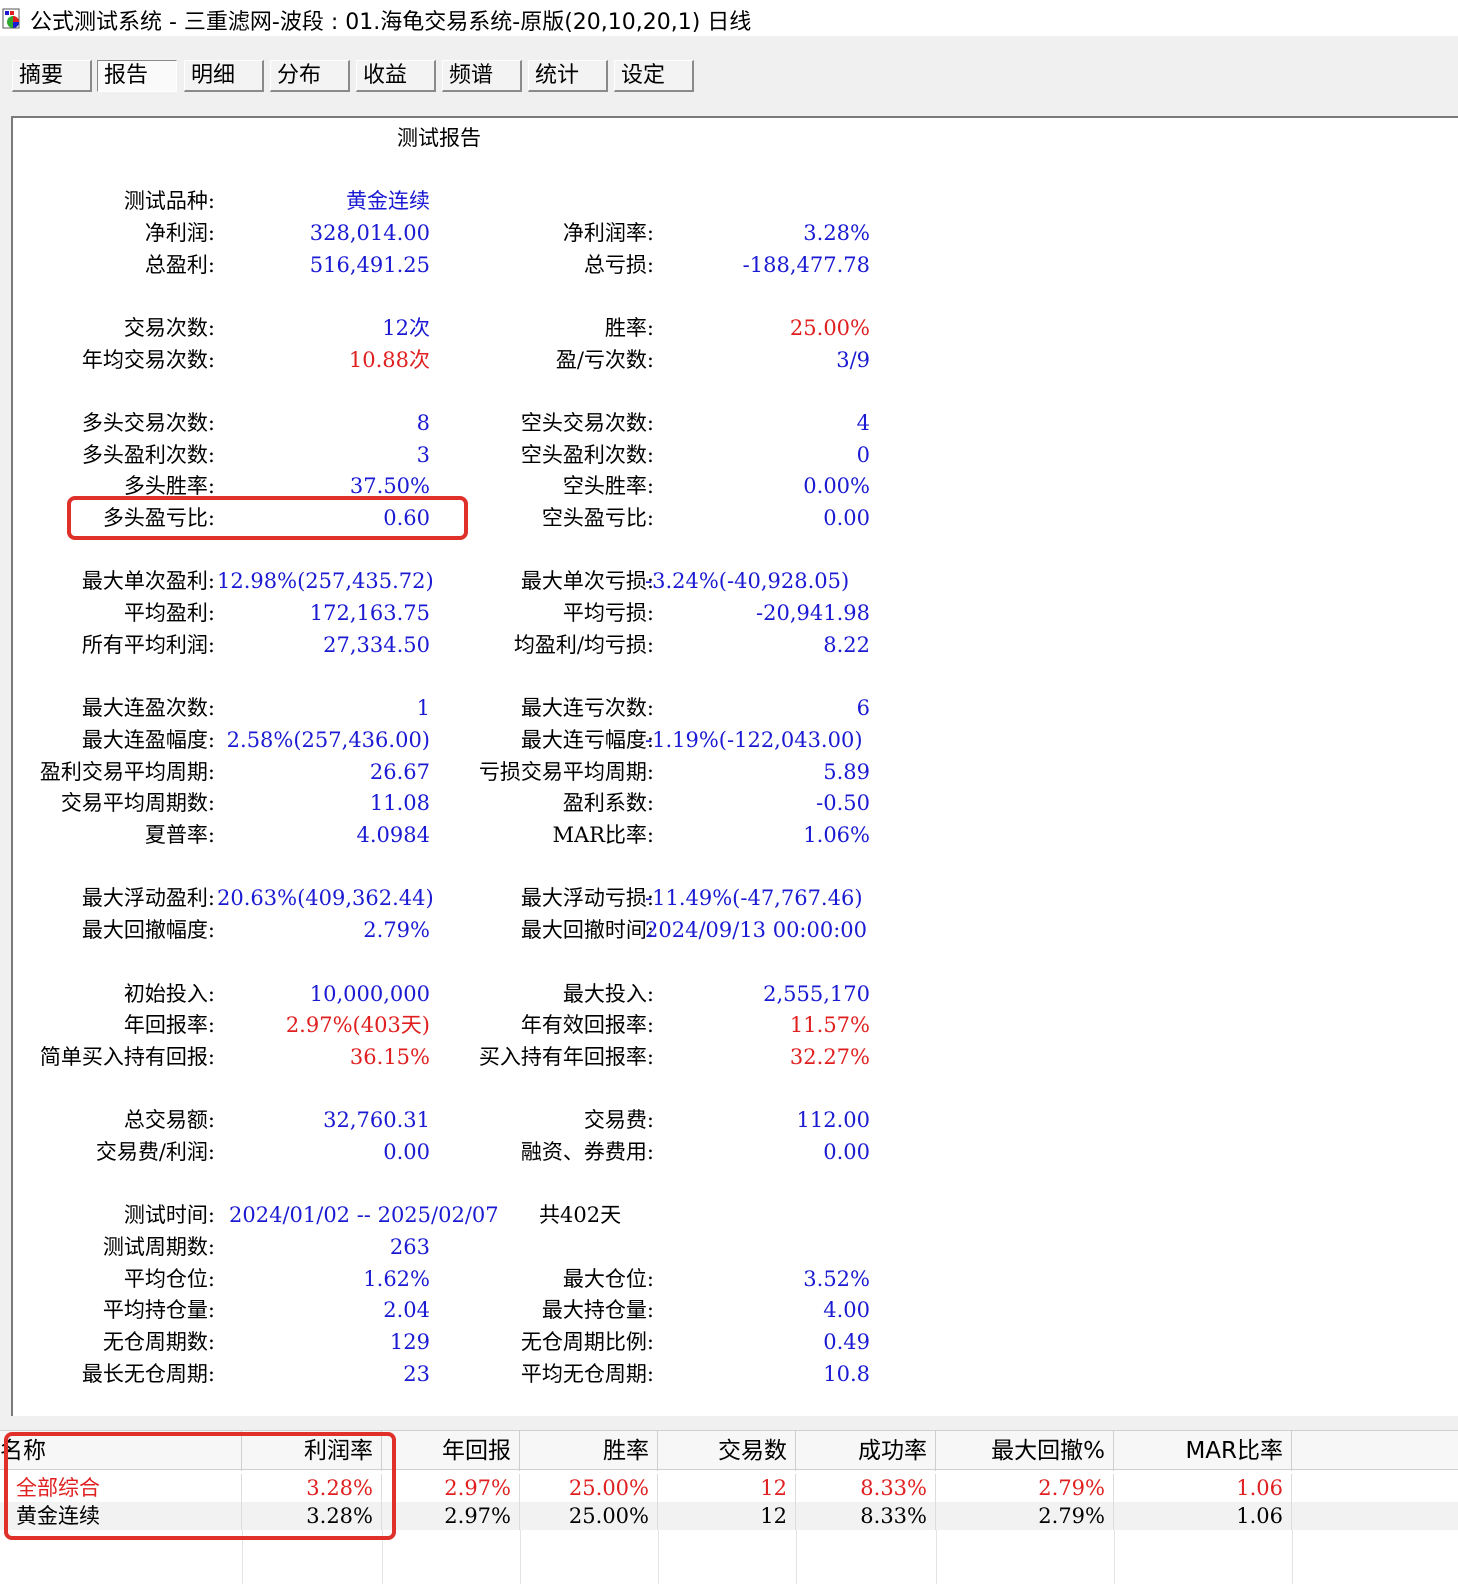 This screenshot has width=1458, height=1584. I want to click on max-single-profit-value: 12.98%(257,435.72), so click(325, 581).